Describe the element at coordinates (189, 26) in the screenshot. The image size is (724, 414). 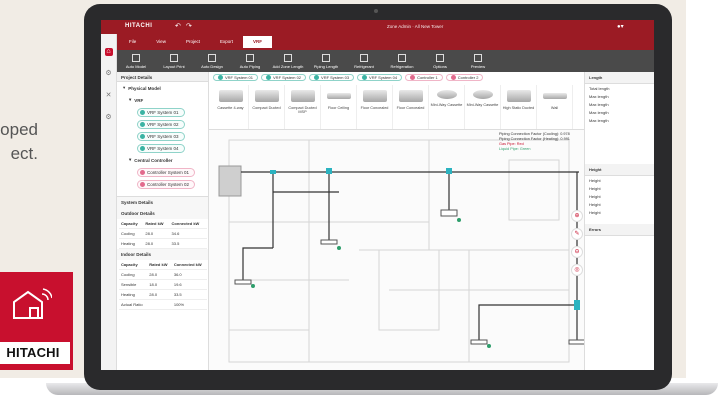
I see `redo-icon: ↷` at that location.